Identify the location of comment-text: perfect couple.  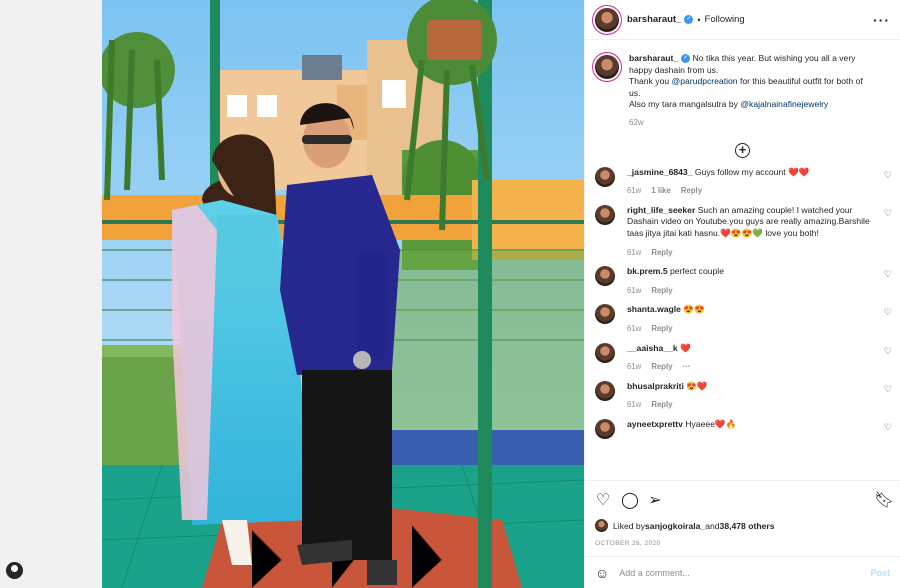
(697, 271).